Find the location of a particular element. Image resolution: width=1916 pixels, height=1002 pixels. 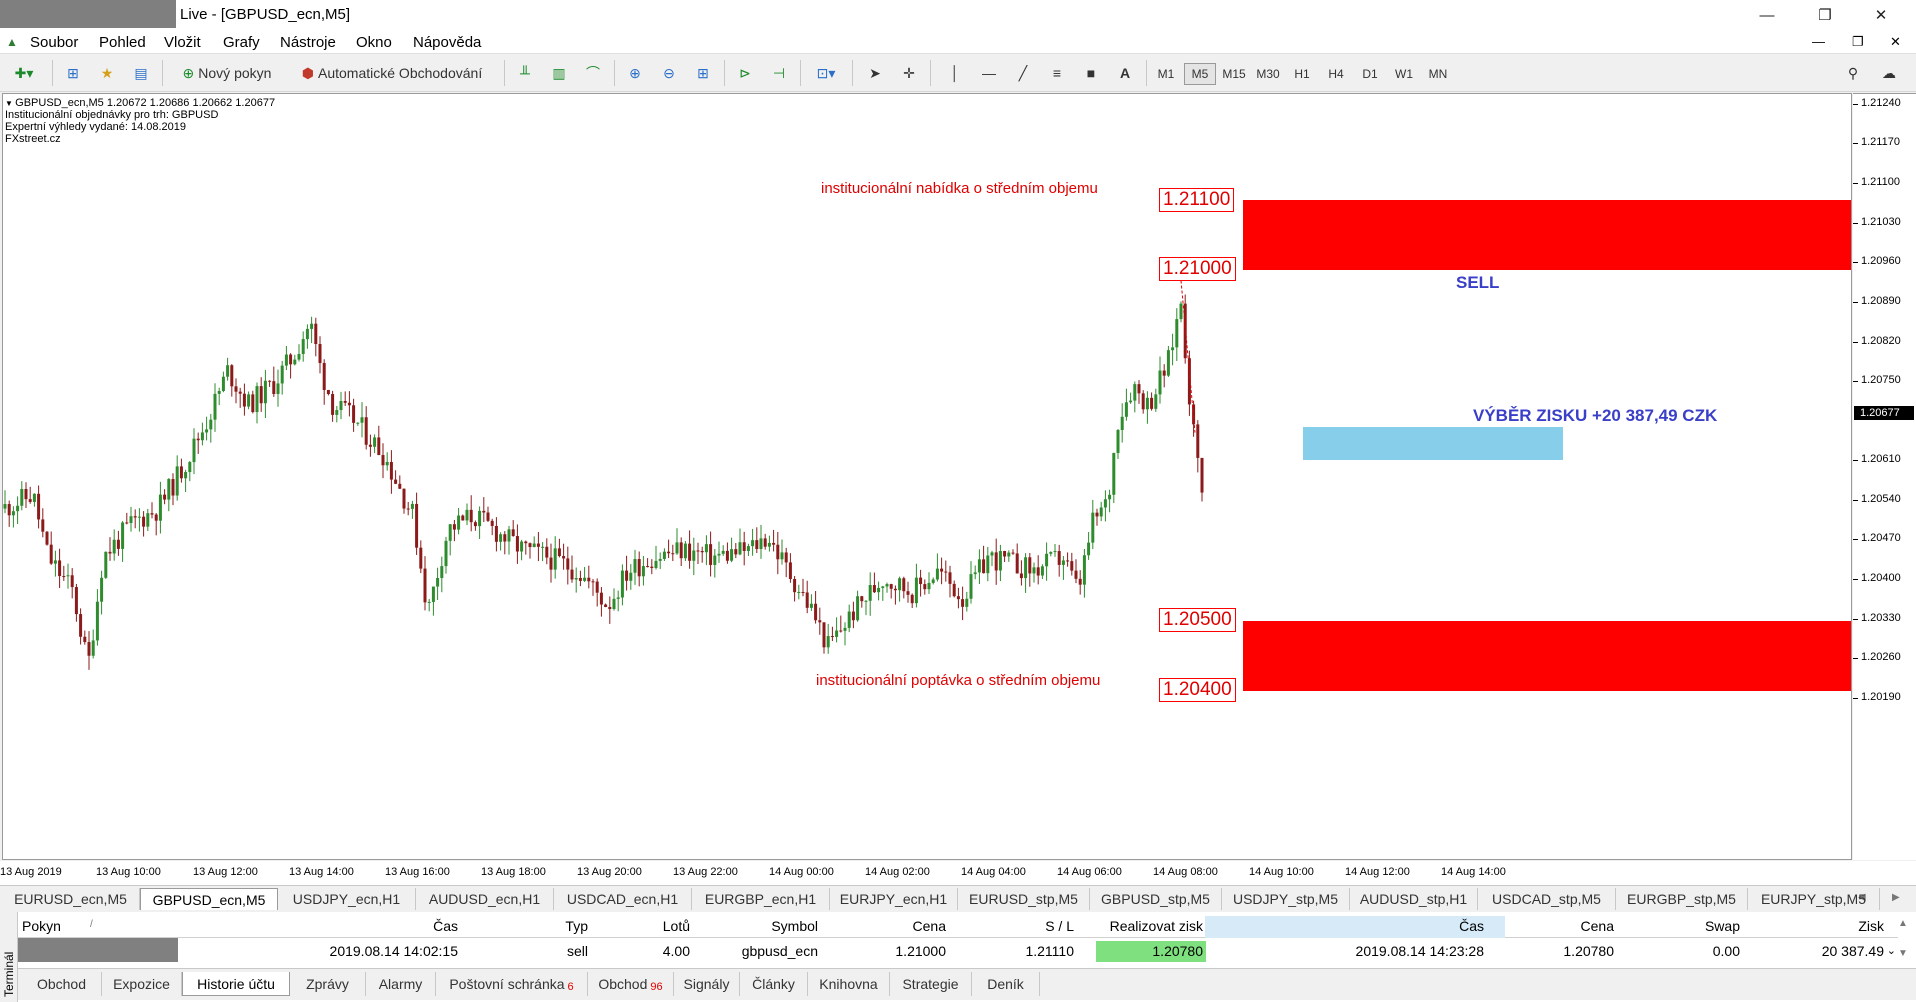

symbol-tab: EURUSD_ecn,M5 is located at coordinates (71, 899).